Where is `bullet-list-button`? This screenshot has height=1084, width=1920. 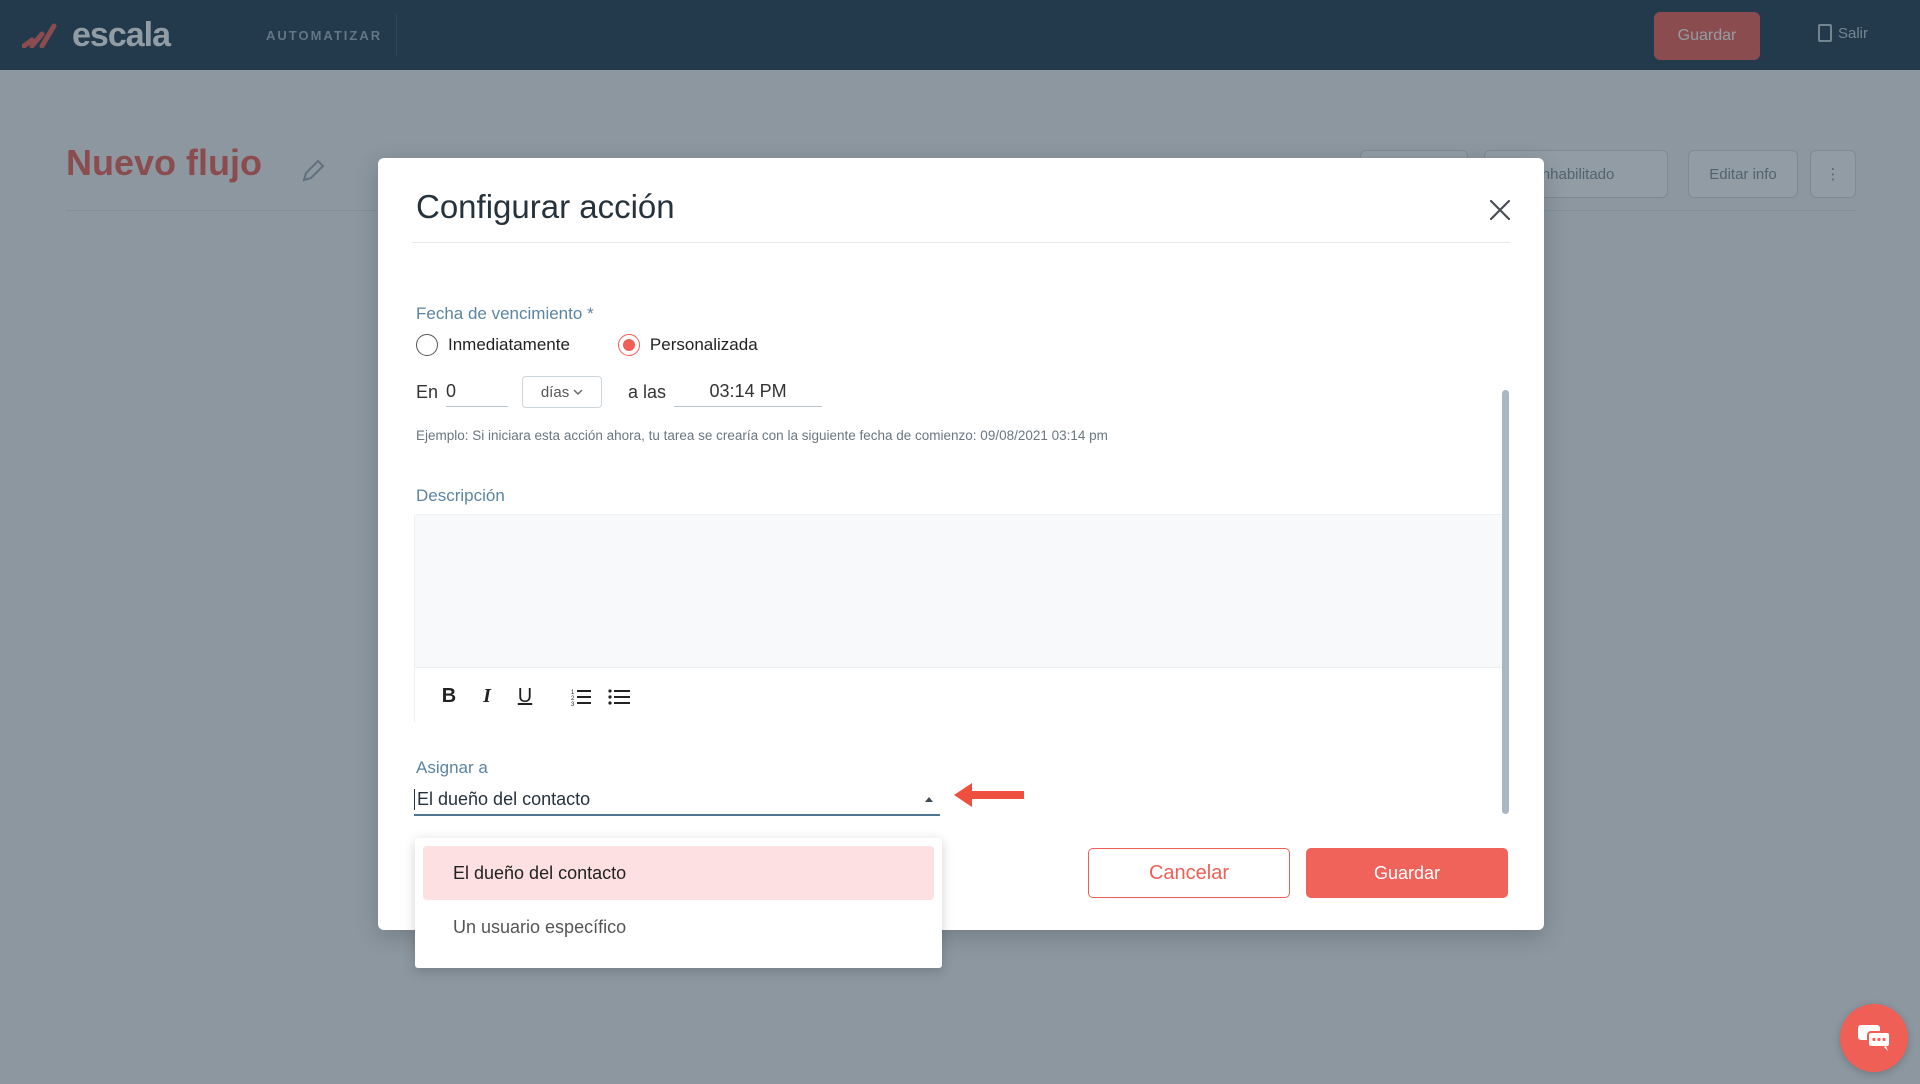 bullet-list-button is located at coordinates (619, 697).